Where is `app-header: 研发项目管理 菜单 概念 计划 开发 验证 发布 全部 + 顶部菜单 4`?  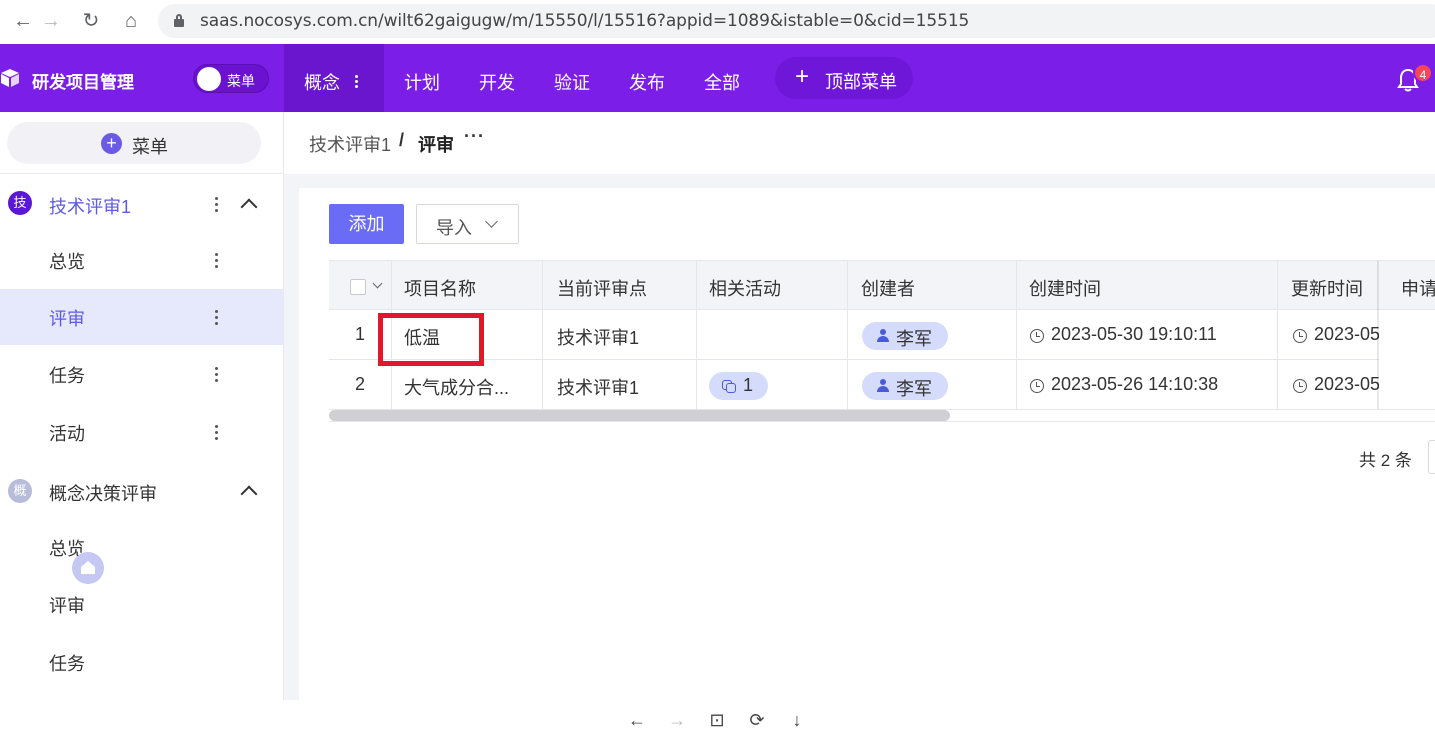 app-header: 研发项目管理 菜单 概念 计划 开发 验证 发布 全部 + 顶部菜单 4 is located at coordinates (717, 78).